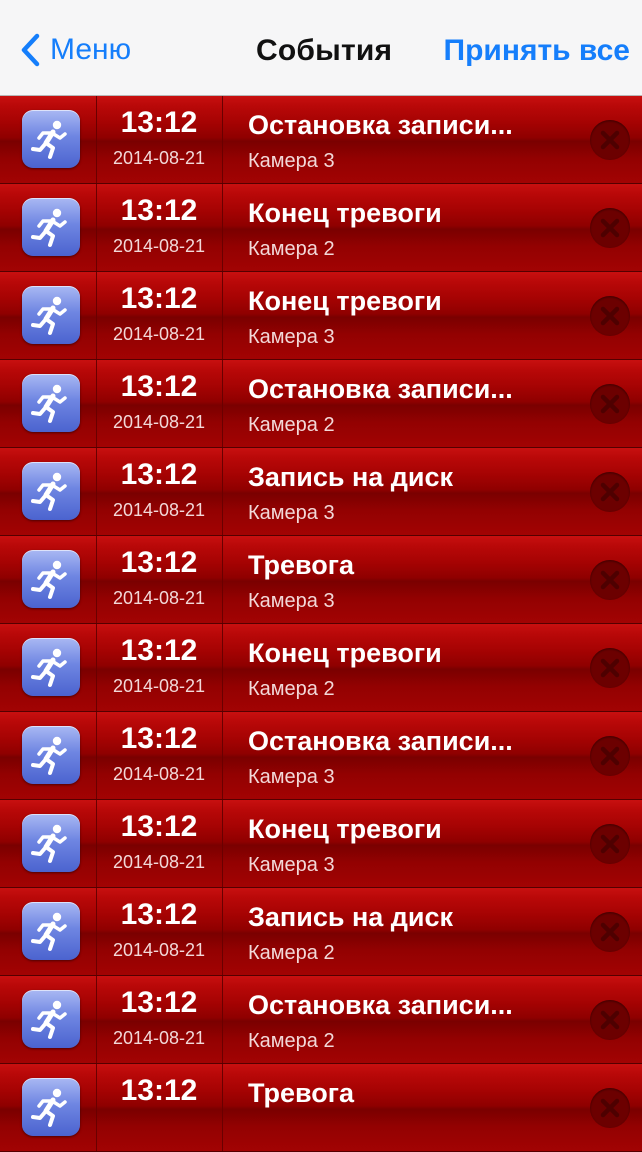 The image size is (642, 1152). Describe the element at coordinates (324, 50) in the screenshot. I see `page-title: События` at that location.